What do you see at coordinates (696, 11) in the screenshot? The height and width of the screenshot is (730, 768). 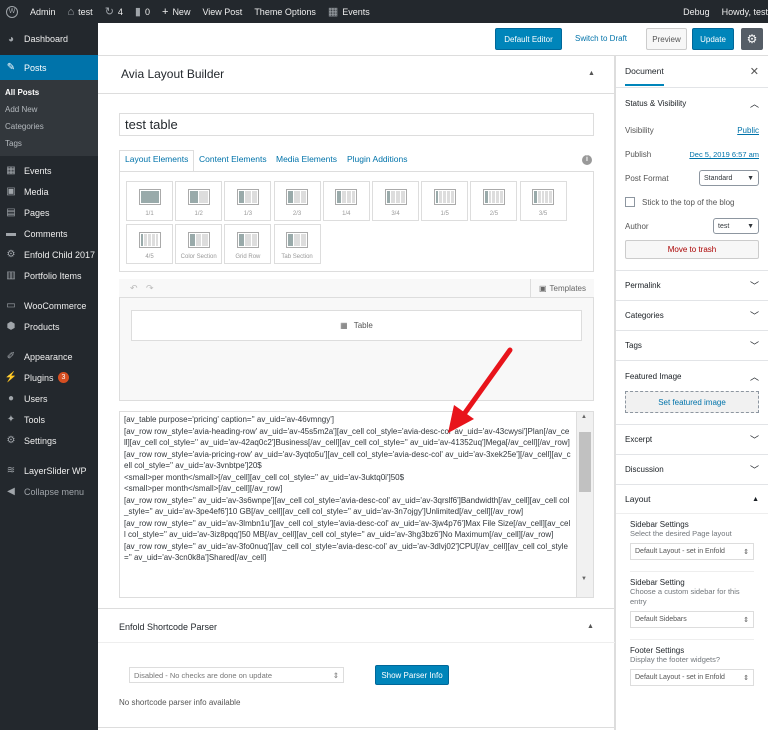 I see `debug-link: Debug` at bounding box center [696, 11].